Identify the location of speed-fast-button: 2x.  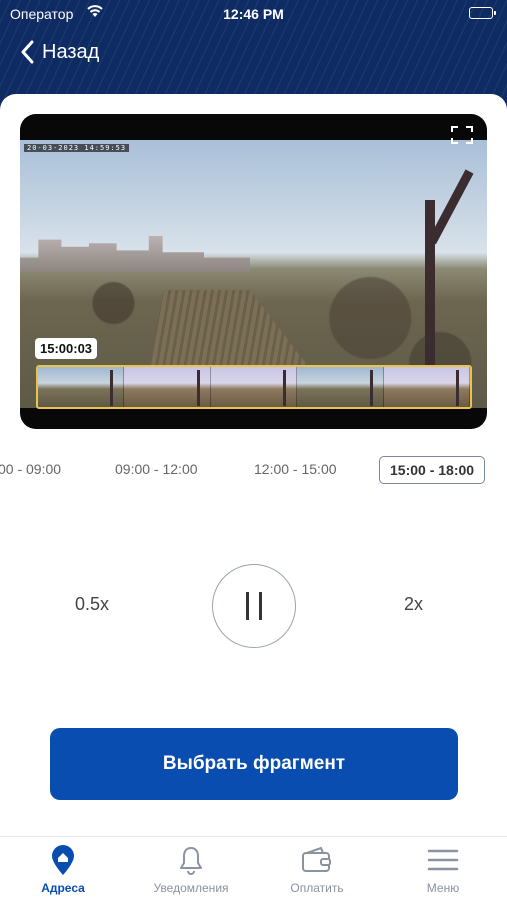
(413, 604).